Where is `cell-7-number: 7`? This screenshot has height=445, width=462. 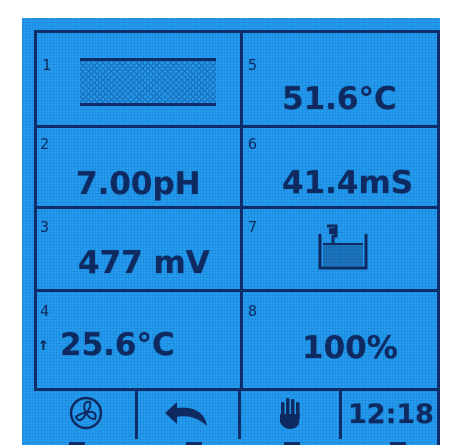 cell-7-number: 7 is located at coordinates (253, 227).